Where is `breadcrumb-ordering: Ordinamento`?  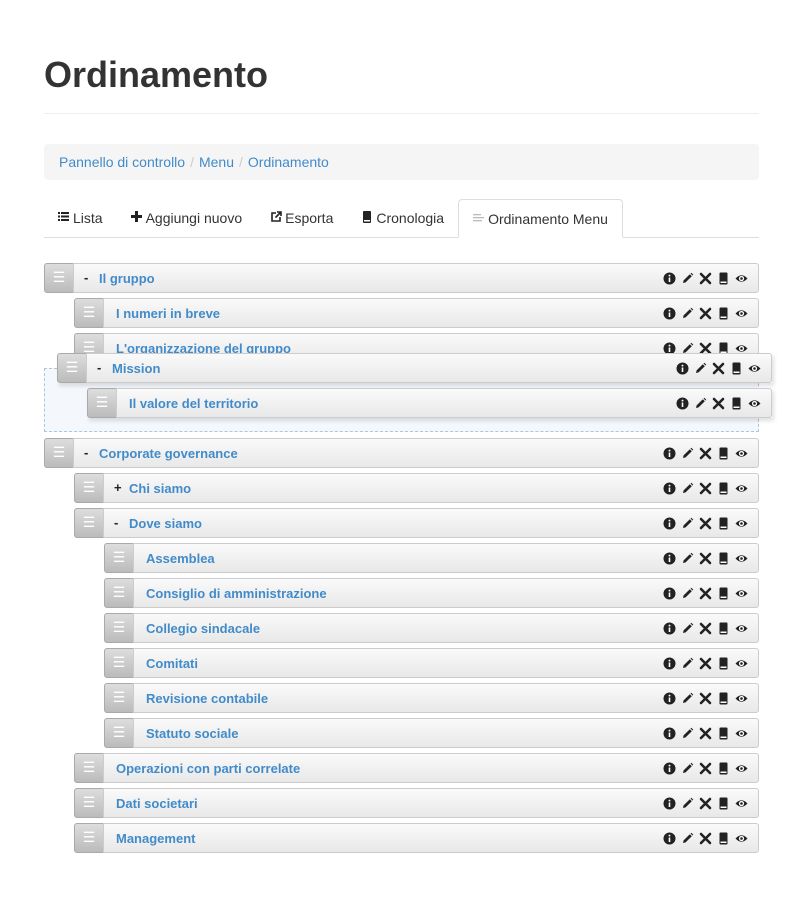 breadcrumb-ordering: Ordinamento is located at coordinates (288, 162).